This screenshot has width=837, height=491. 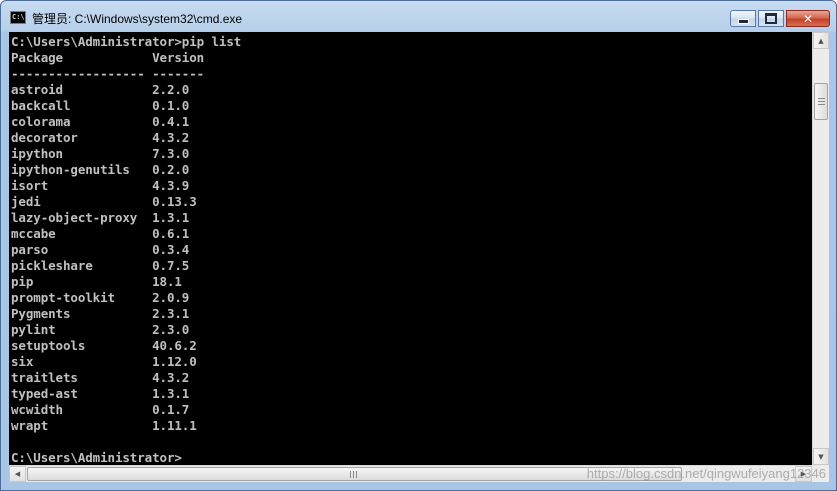 I want to click on output-line: ipython-genutils 0.2.0, so click(x=100, y=169).